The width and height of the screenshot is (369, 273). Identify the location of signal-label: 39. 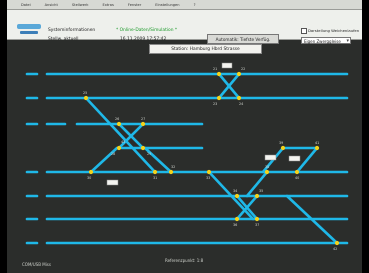
(281, 143).